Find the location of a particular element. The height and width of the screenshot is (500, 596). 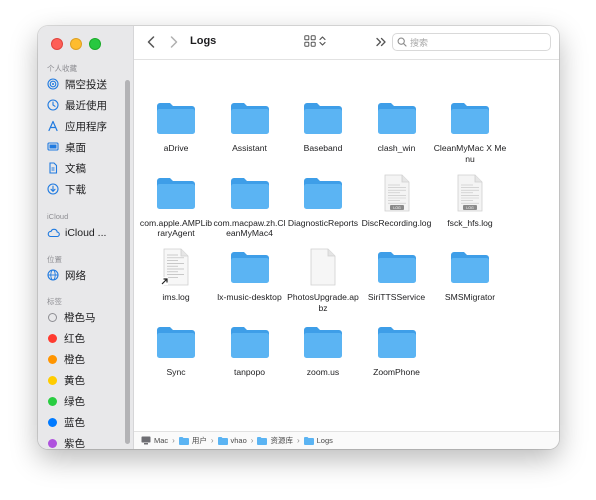

folder-item: SMSMigrator is located at coordinates (470, 275).